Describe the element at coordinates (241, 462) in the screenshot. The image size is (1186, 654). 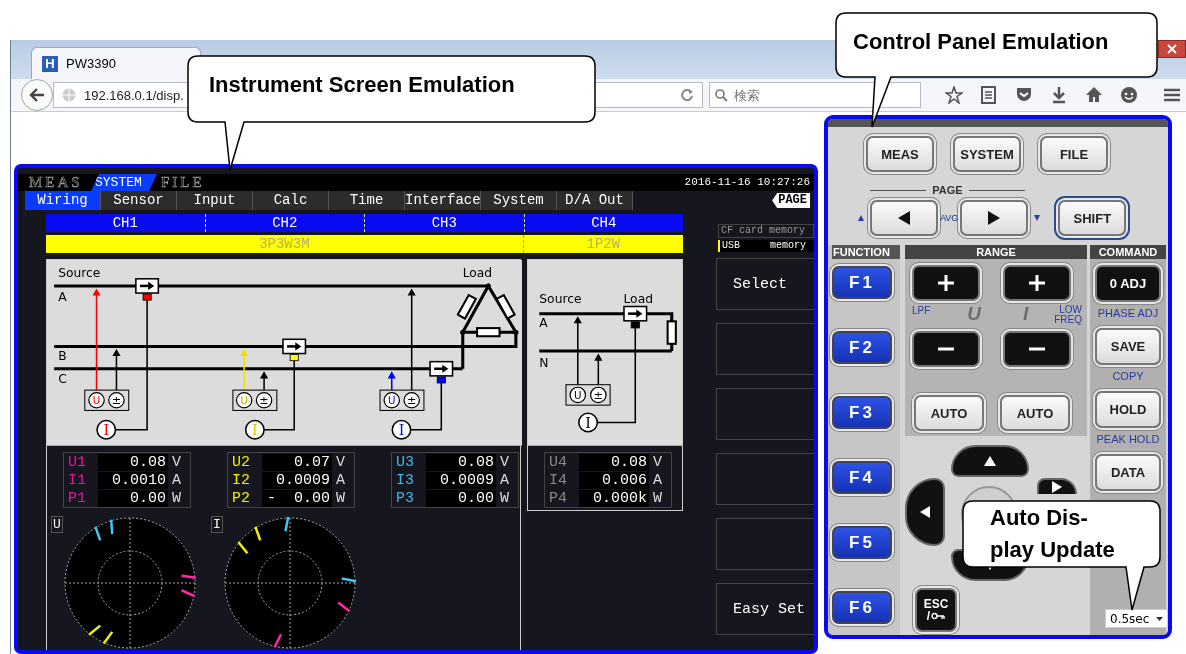
I see `reading-label: U2` at that location.